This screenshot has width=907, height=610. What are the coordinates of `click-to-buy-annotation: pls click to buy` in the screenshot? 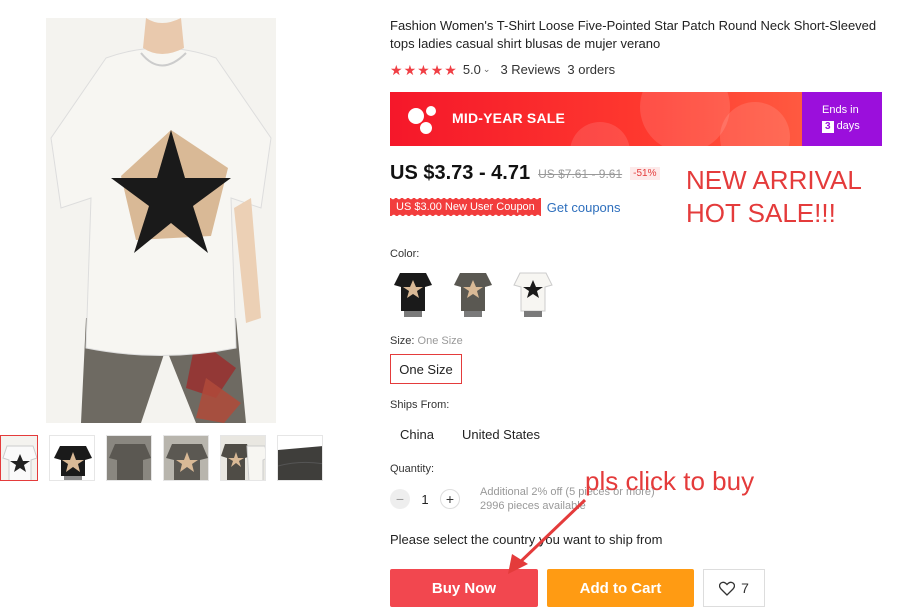 It's located at (670, 481).